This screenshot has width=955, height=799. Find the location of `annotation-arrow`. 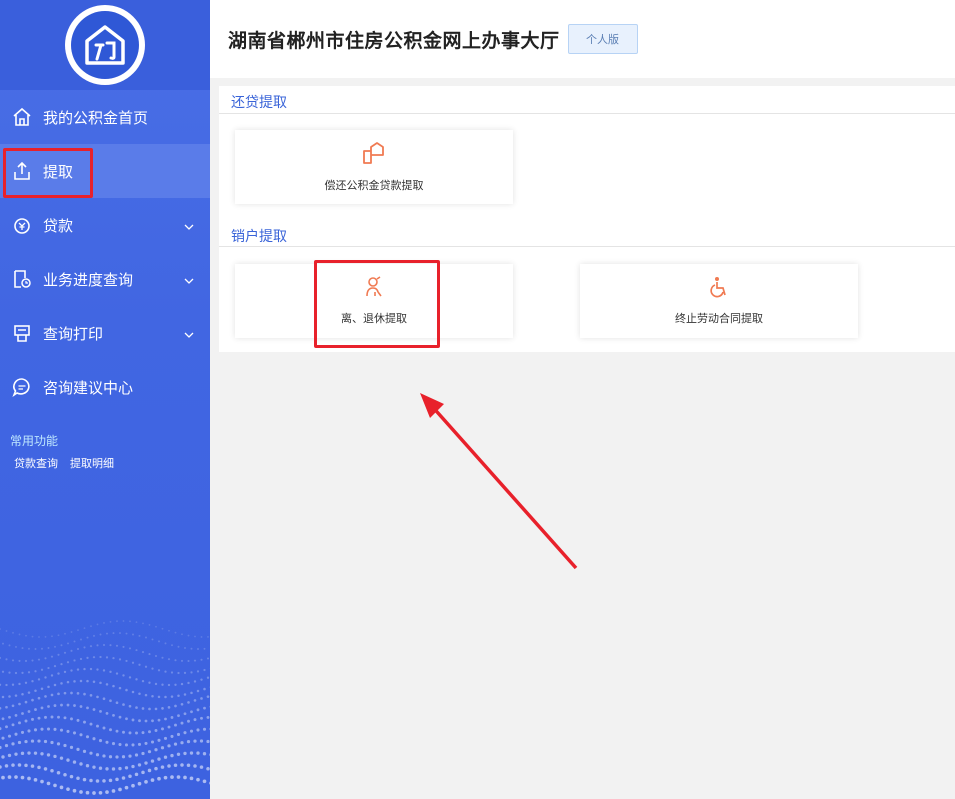

annotation-arrow is located at coordinates (499, 481).